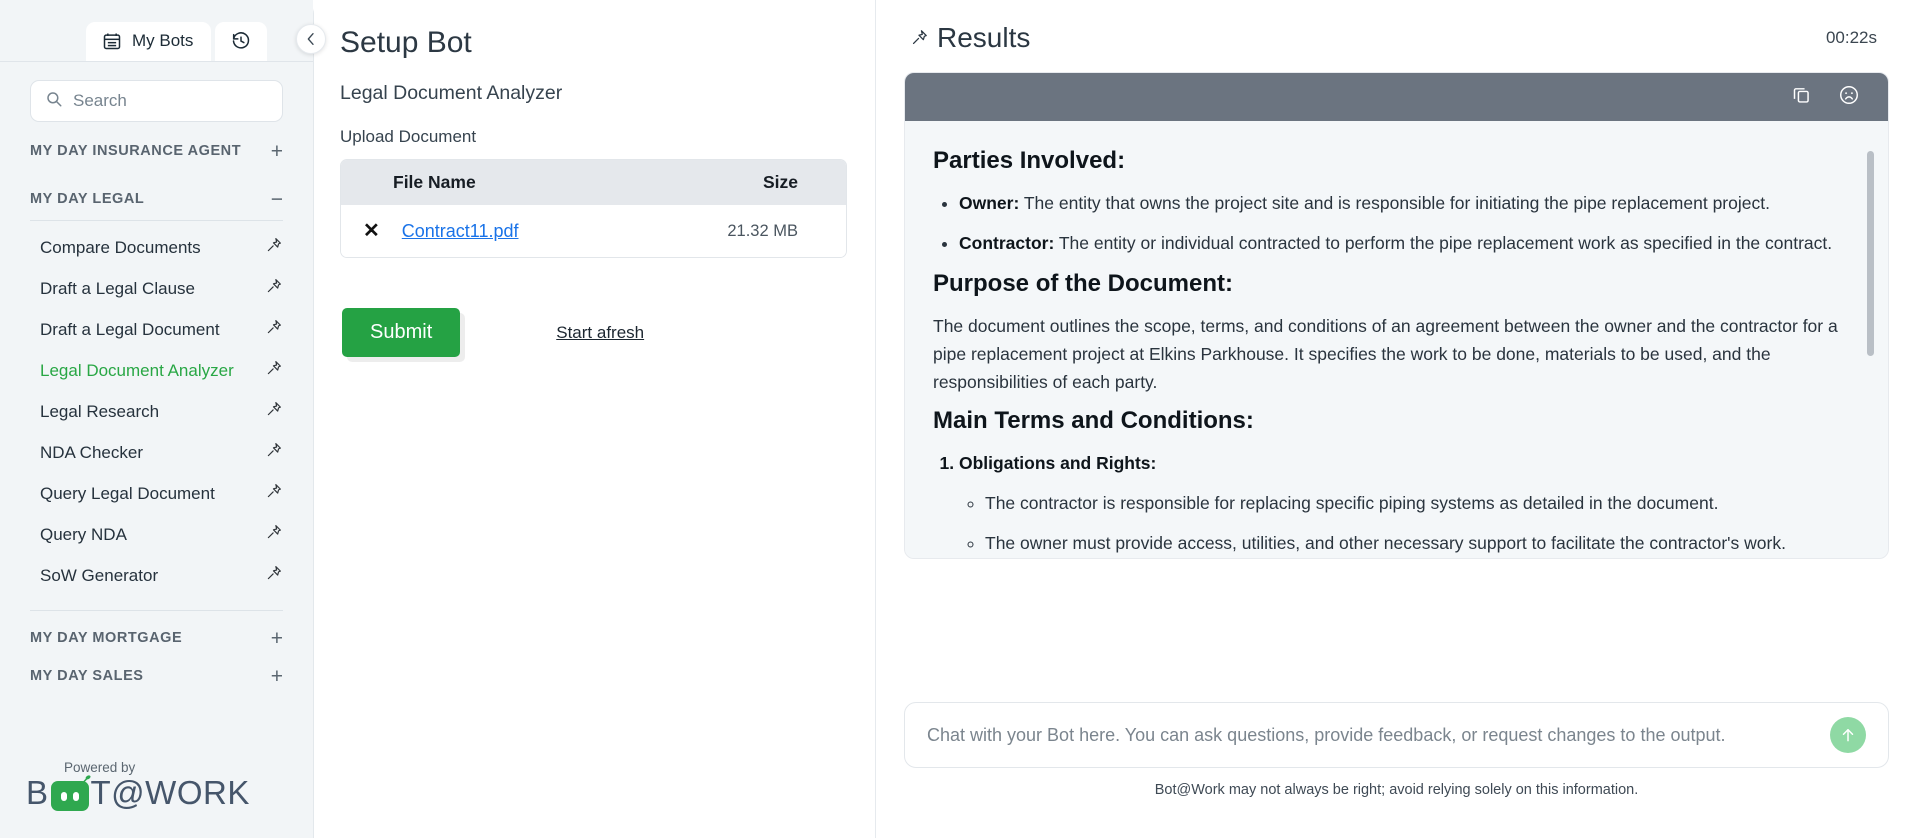 This screenshot has height=838, width=1917. I want to click on sidebar-item-query-nda: Query NDA, so click(156, 534).